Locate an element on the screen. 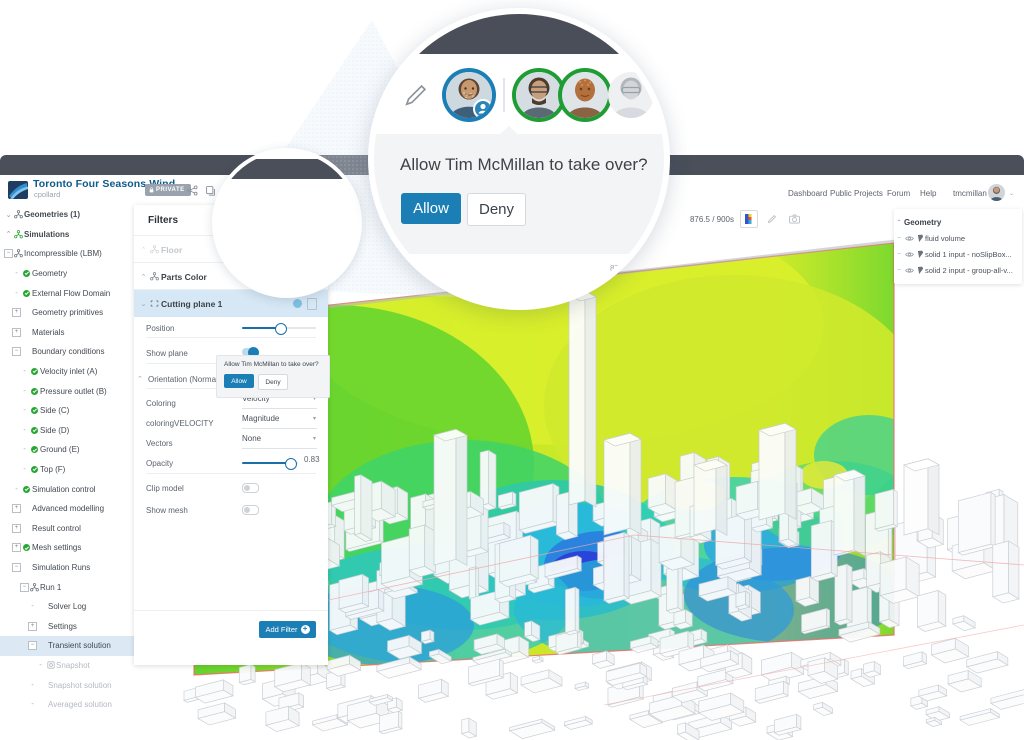 The image size is (1024, 740). tree-item-geometry: - Geometry is located at coordinates (67, 274).